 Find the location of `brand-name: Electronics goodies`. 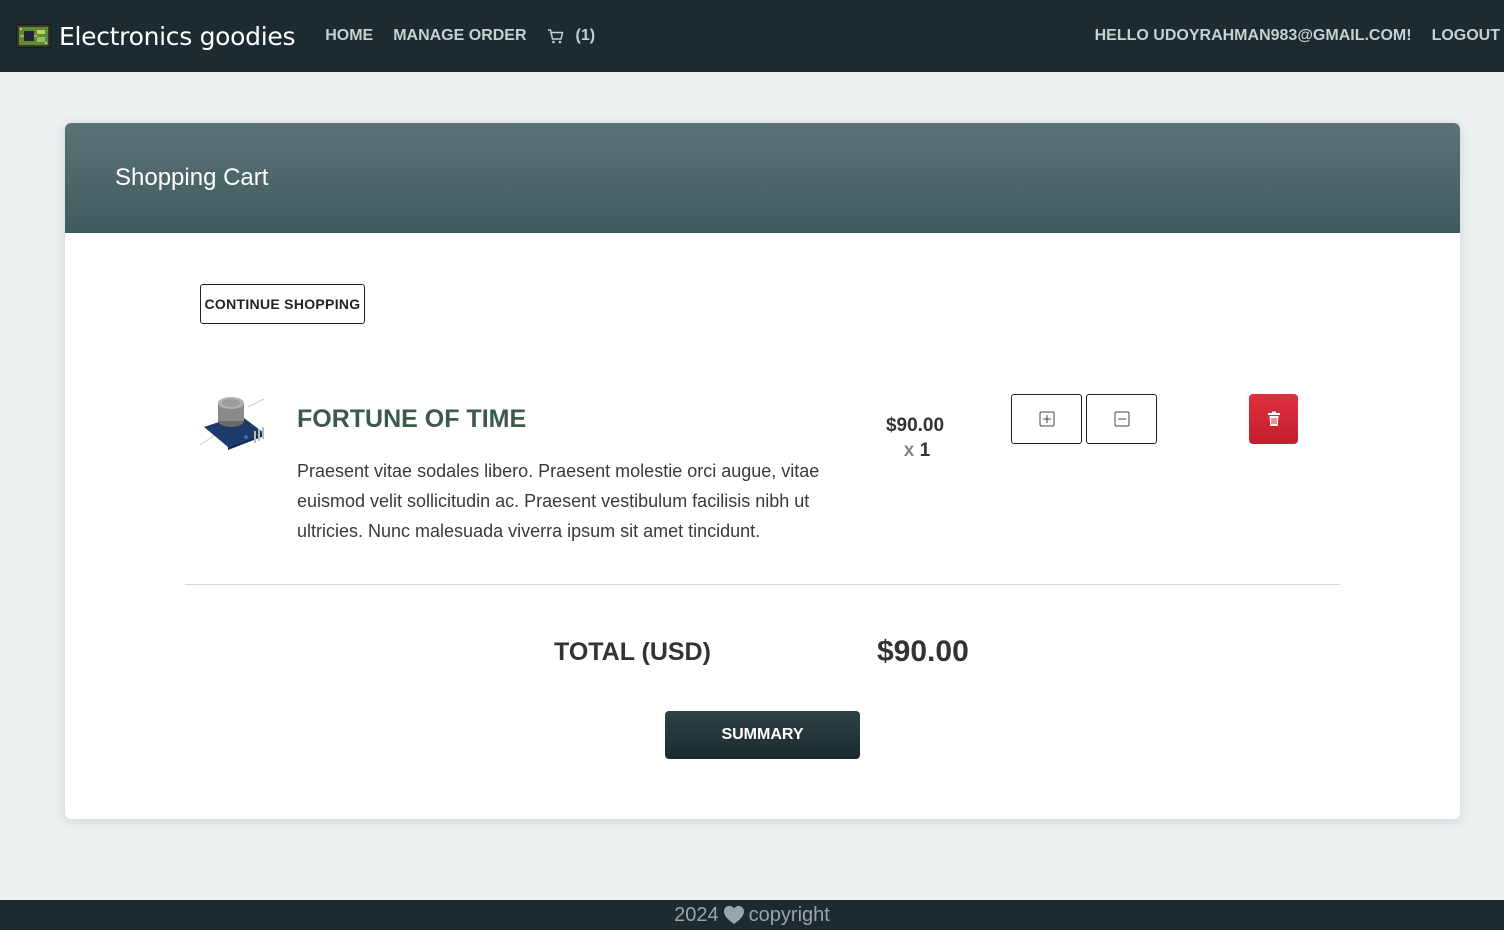

brand-name: Electronics goodies is located at coordinates (177, 36).